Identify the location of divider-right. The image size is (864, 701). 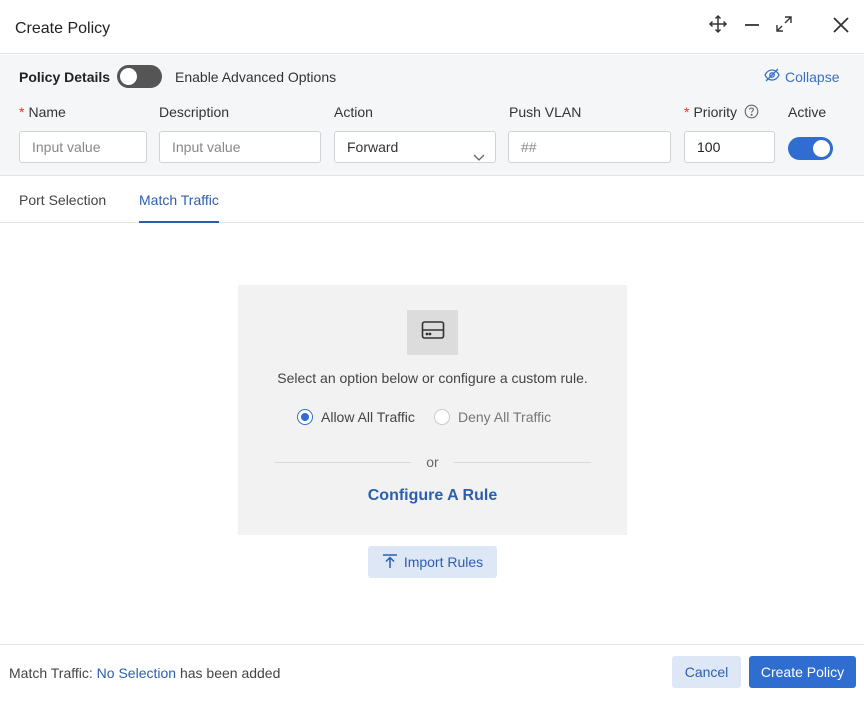
(522, 462).